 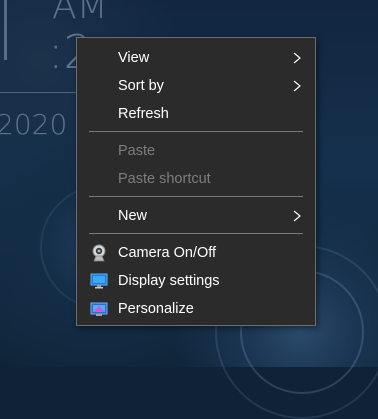 What do you see at coordinates (196, 216) in the screenshot?
I see `menu-item-new: New` at bounding box center [196, 216].